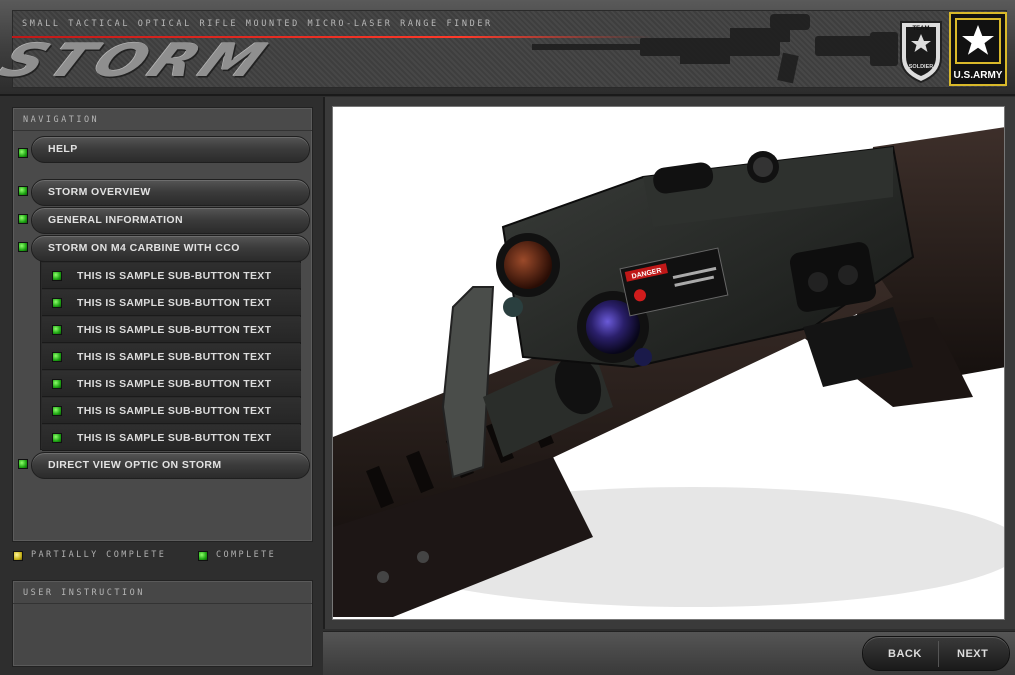 The image size is (1015, 675). I want to click on army-star-icon, so click(978, 40).